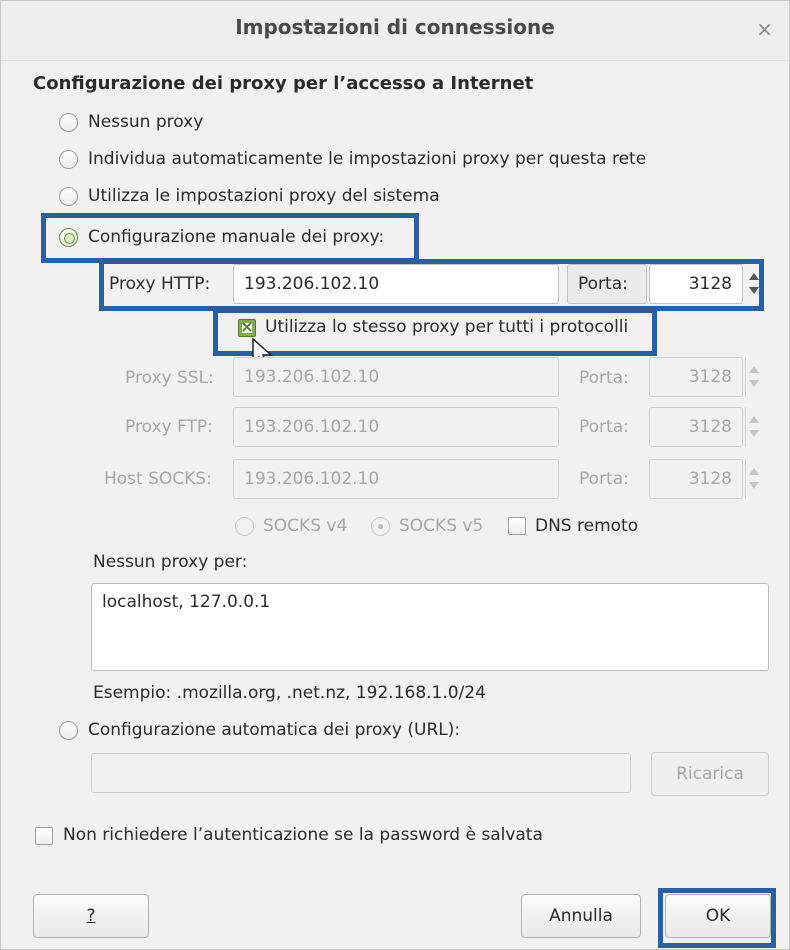 The height and width of the screenshot is (950, 790). I want to click on radio-manual-proxy-label: Configurazione manuale dei proxy:, so click(236, 237).